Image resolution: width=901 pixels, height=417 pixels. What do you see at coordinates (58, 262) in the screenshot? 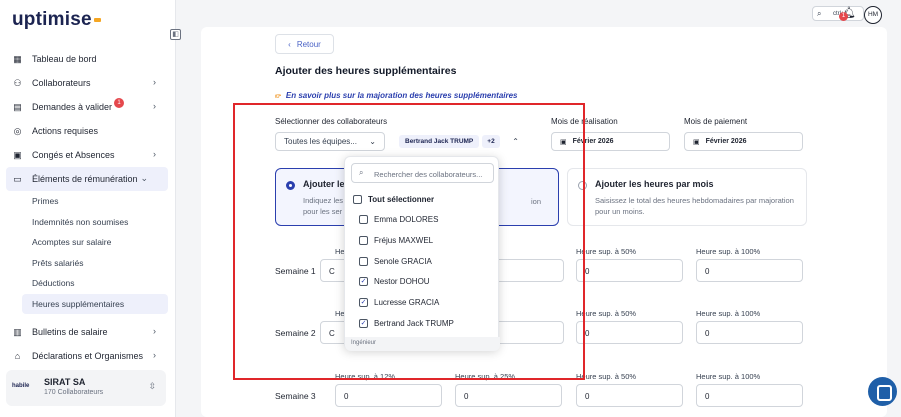
I see `sidebar-subitem-label: Prêts salariés` at bounding box center [58, 262].